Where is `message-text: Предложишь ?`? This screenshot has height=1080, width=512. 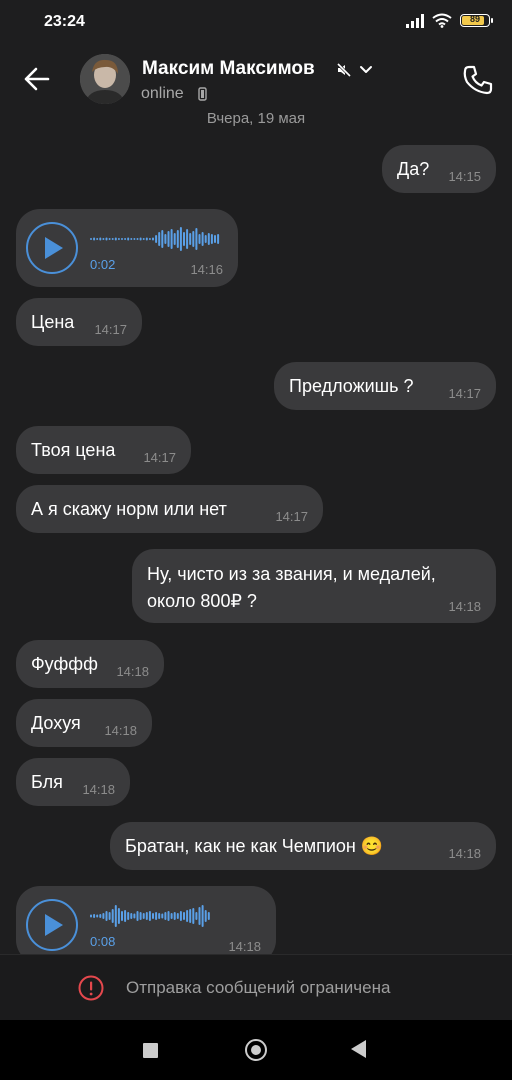 message-text: Предложишь ? is located at coordinates (351, 386).